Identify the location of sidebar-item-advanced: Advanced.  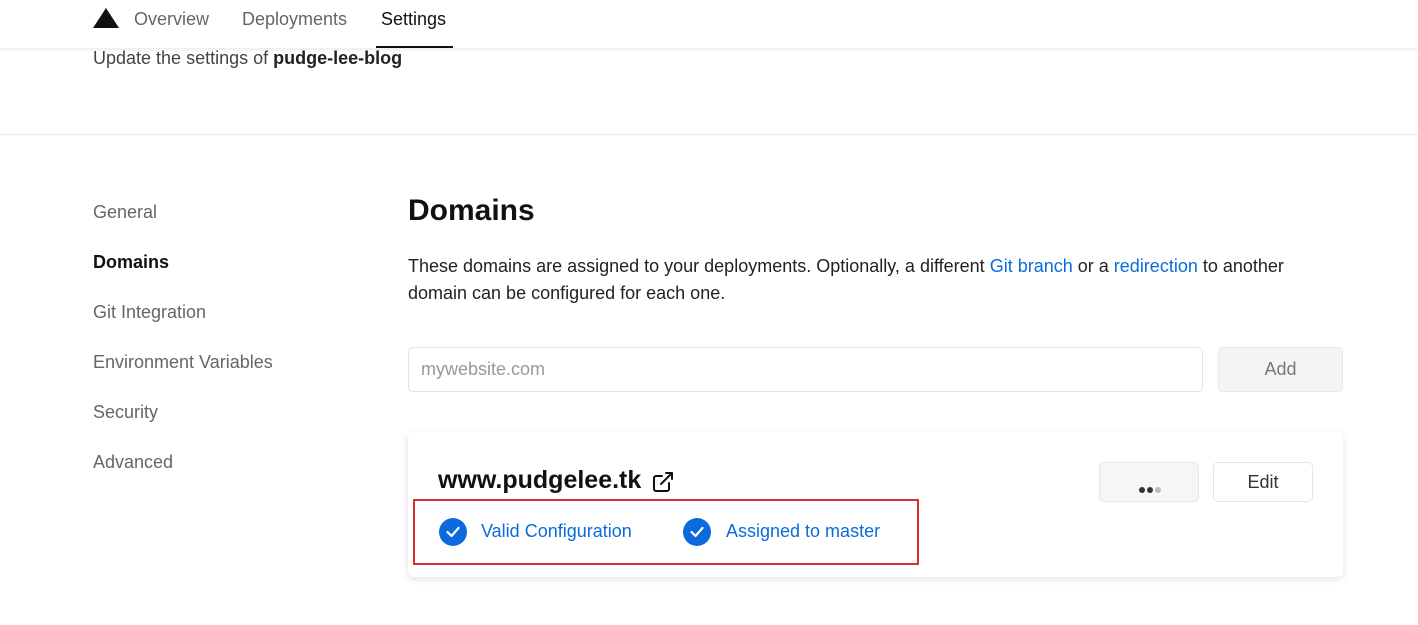
(133, 462).